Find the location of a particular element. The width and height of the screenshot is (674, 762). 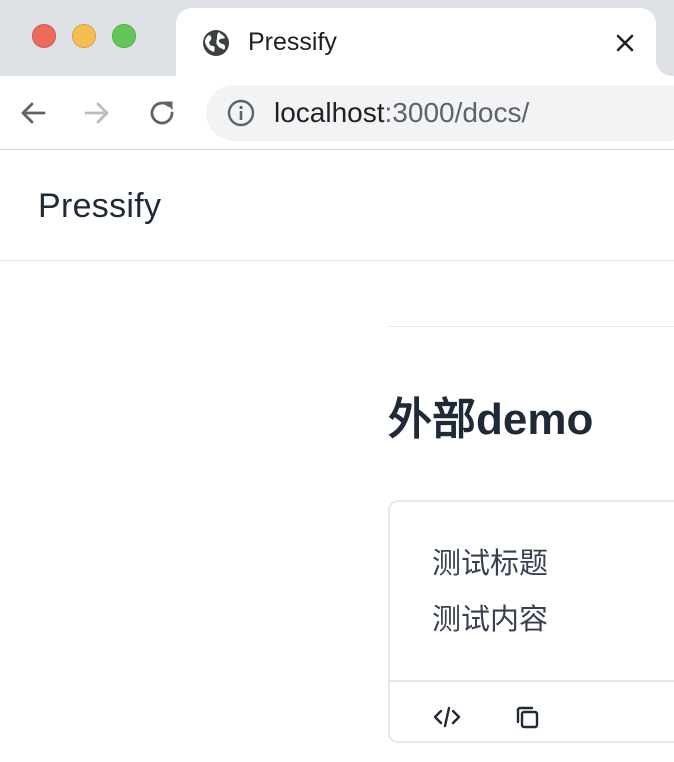

window-maximize-button is located at coordinates (124, 36).